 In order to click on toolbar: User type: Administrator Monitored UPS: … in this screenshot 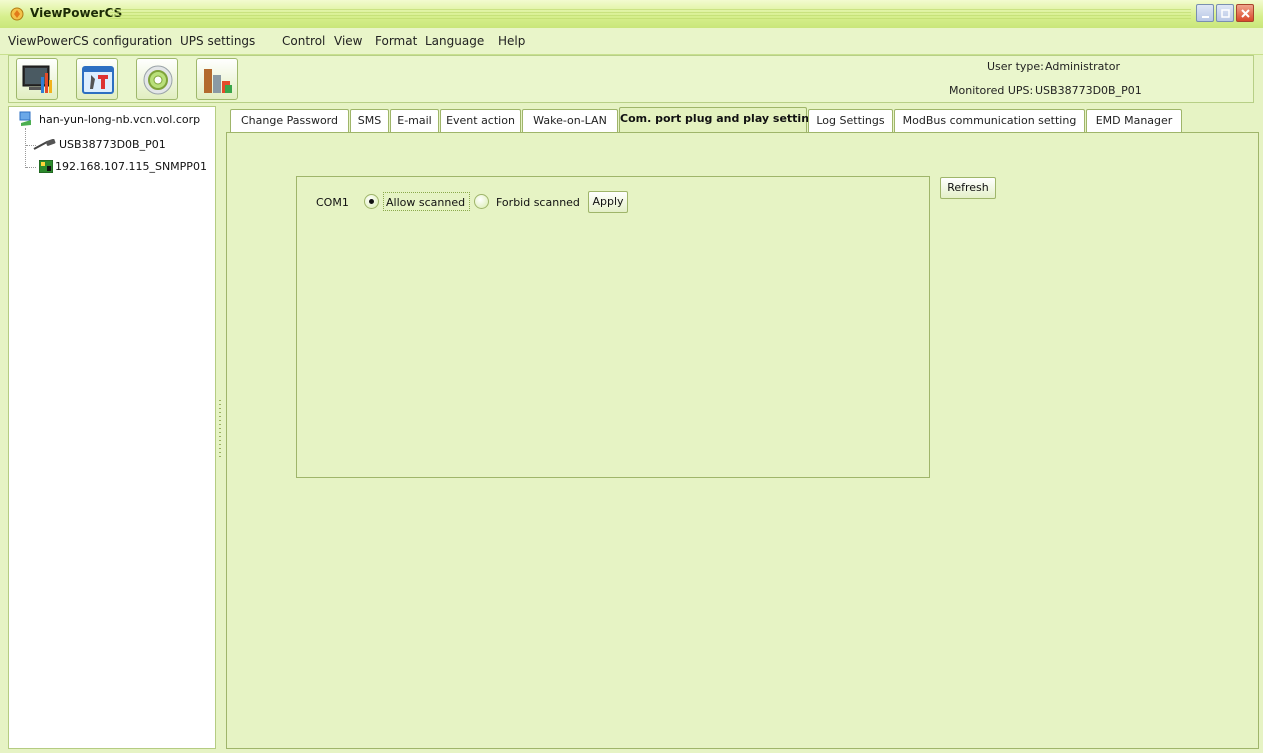, I will do `click(631, 79)`.